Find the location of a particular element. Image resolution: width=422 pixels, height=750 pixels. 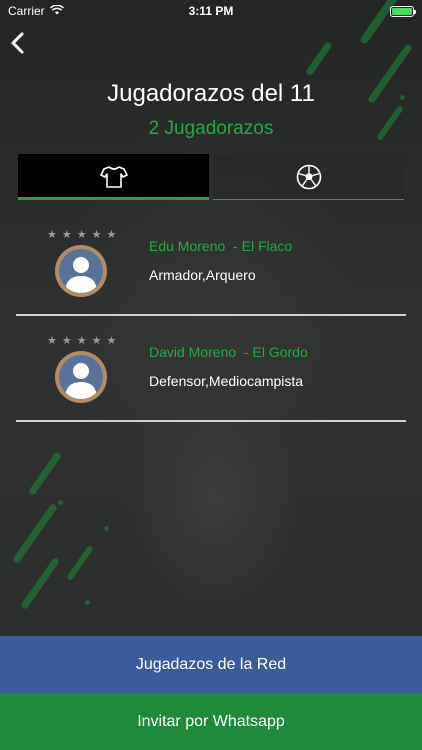

jersey-icon is located at coordinates (113, 177).